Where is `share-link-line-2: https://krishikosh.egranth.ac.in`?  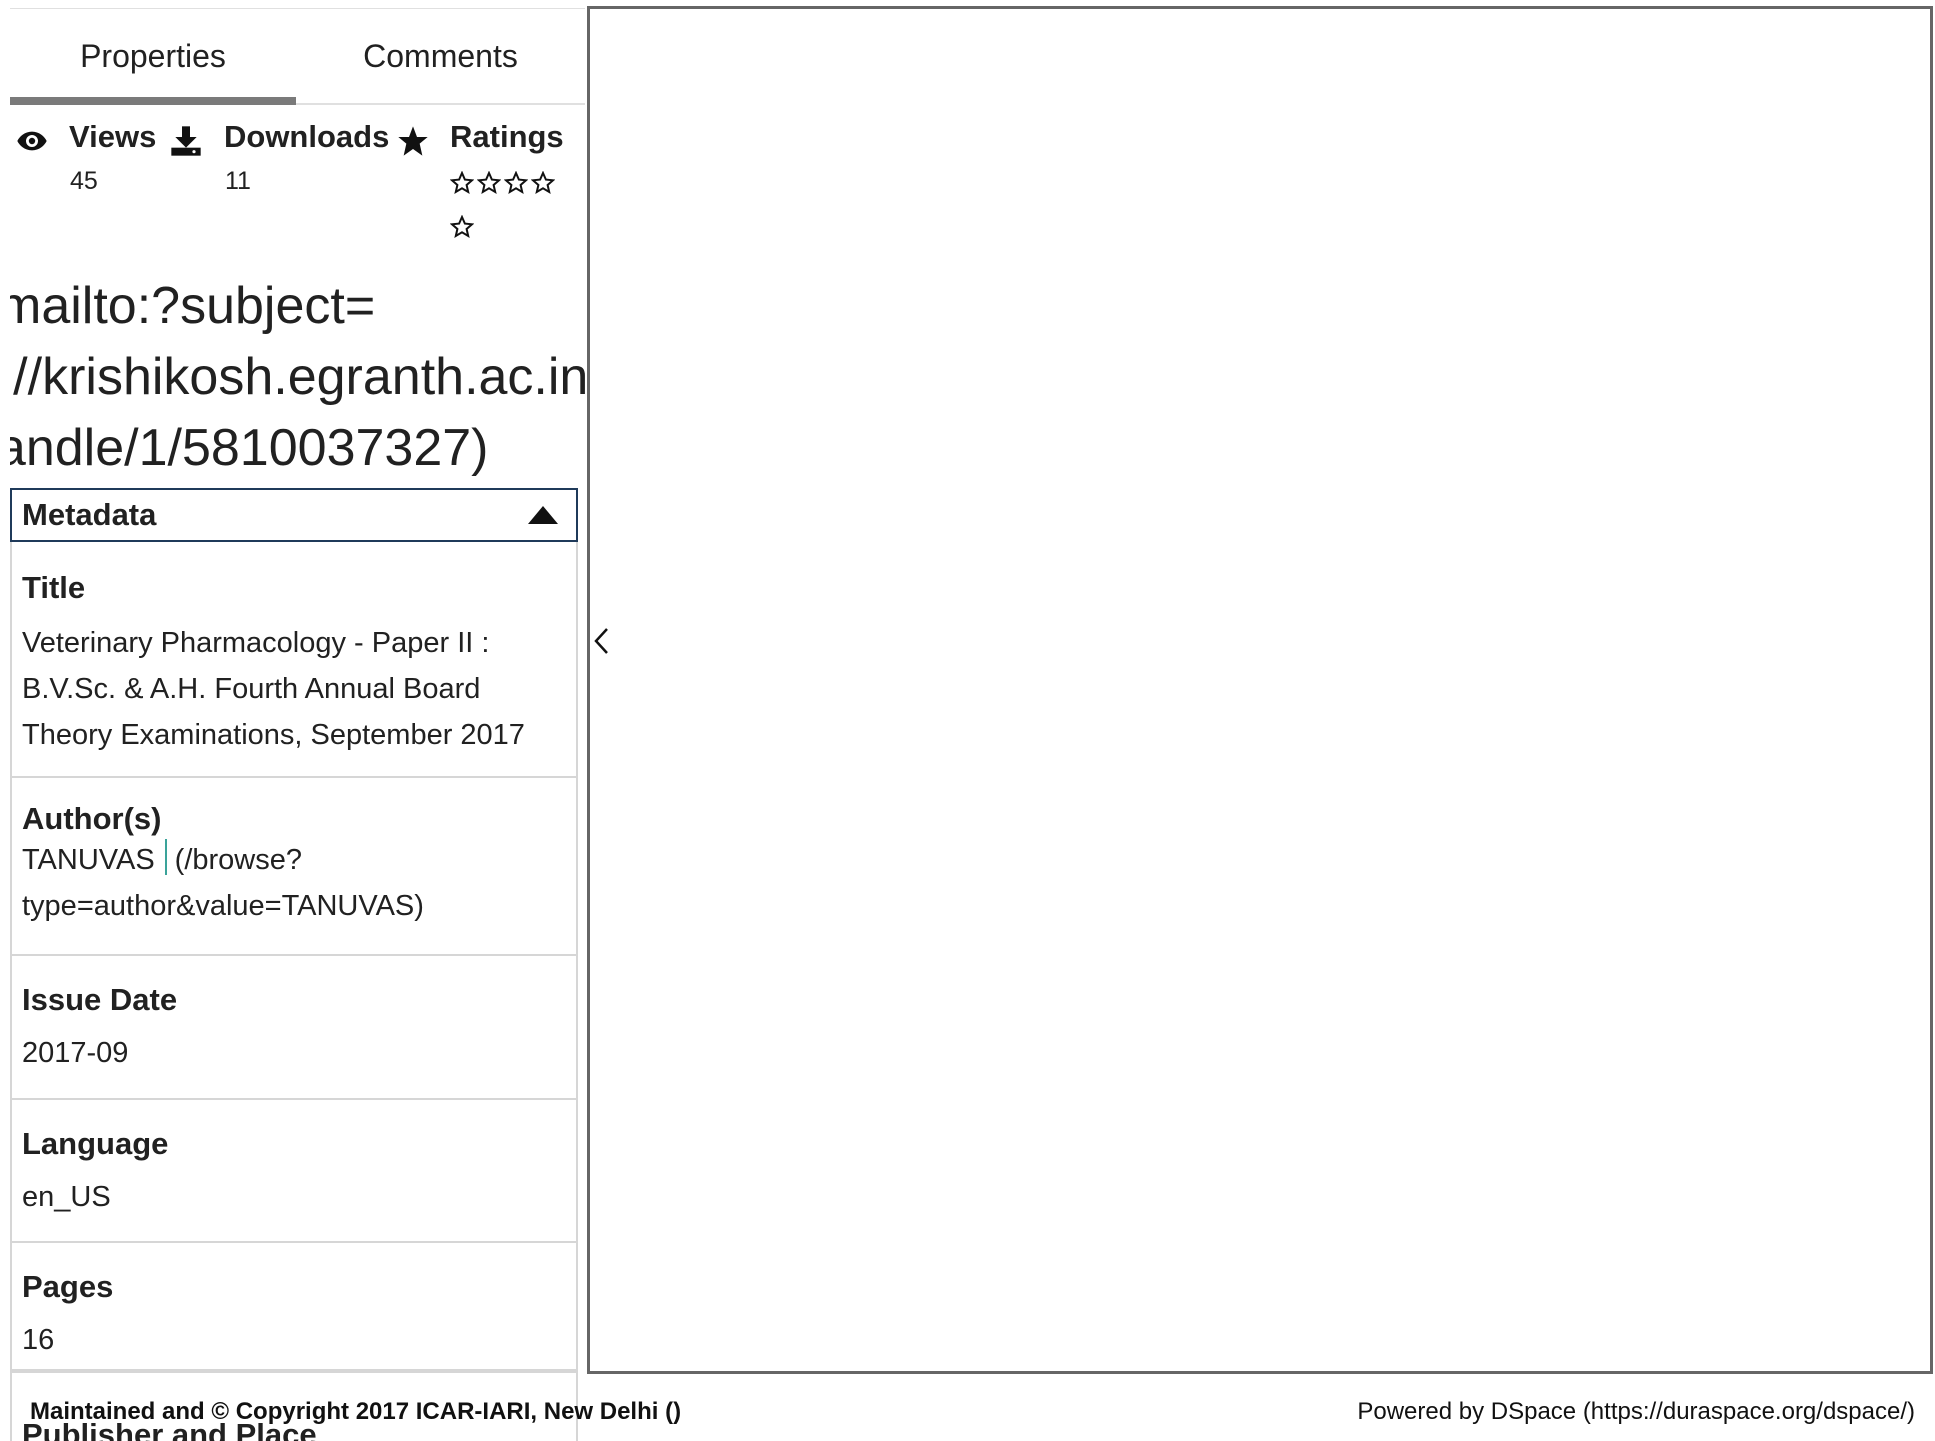
share-link-line-2: https://krishikosh.egranth.ac.in is located at coordinates (297, 377).